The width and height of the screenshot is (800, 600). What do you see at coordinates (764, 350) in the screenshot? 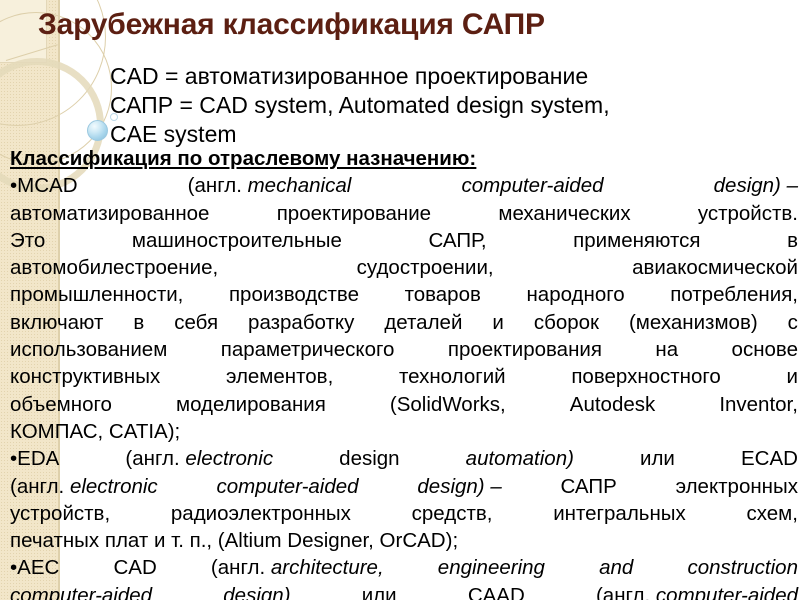
I see `body-word: основе` at bounding box center [764, 350].